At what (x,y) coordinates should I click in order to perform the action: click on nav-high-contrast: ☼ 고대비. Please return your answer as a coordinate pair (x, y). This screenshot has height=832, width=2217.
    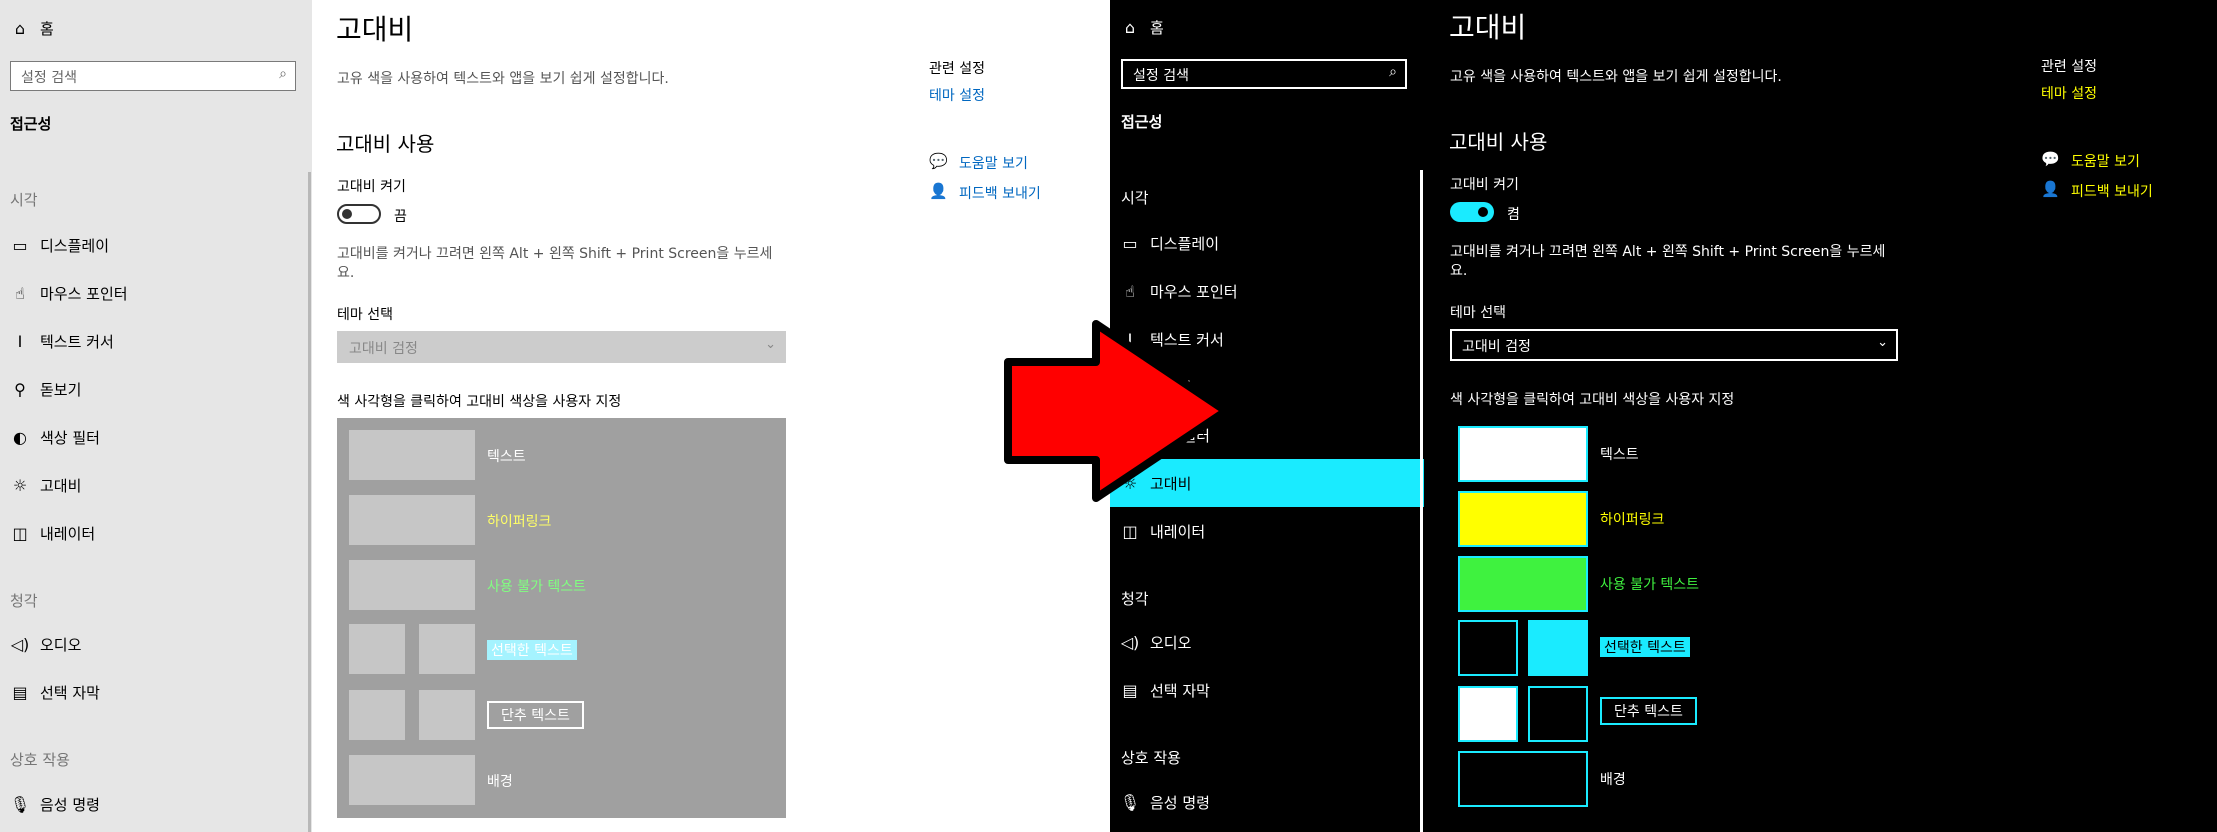
    Looking at the image, I should click on (156, 485).